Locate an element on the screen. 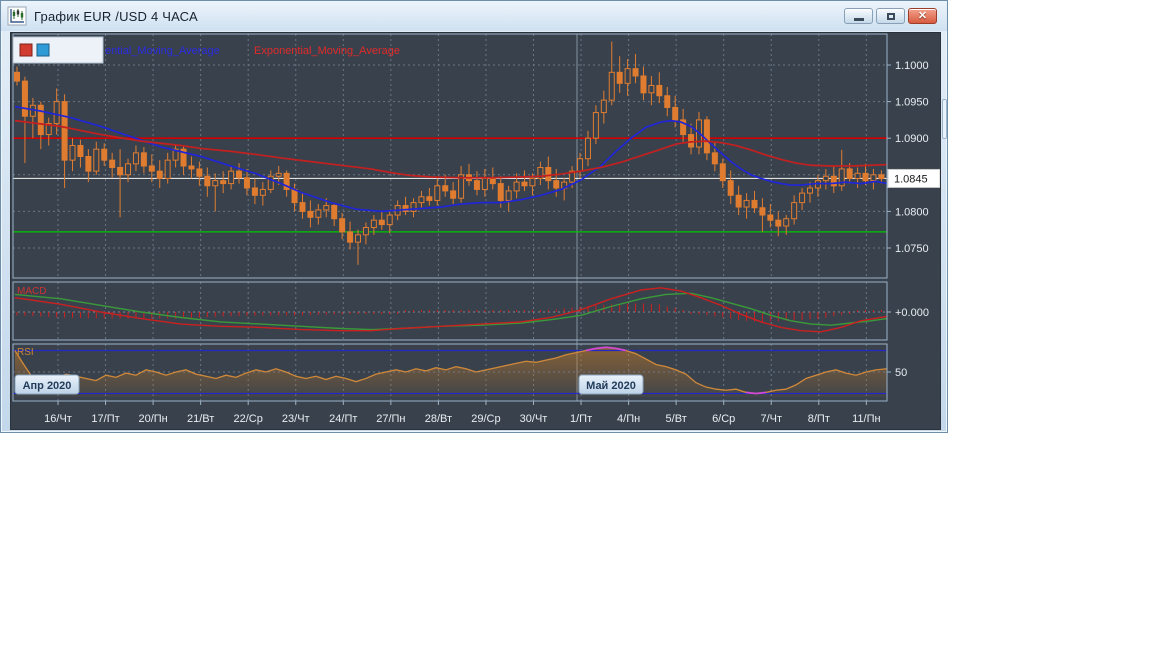  date-axis-label: 21/Вт is located at coordinates (200, 419).